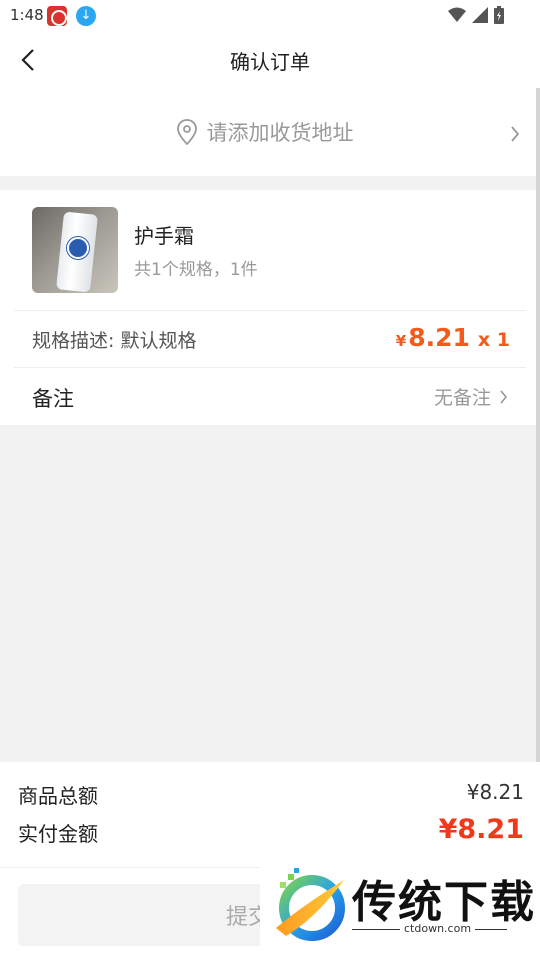 The image size is (540, 960). Describe the element at coordinates (58, 834) in the screenshot. I see `paid-amount-label: 实付金额` at that location.